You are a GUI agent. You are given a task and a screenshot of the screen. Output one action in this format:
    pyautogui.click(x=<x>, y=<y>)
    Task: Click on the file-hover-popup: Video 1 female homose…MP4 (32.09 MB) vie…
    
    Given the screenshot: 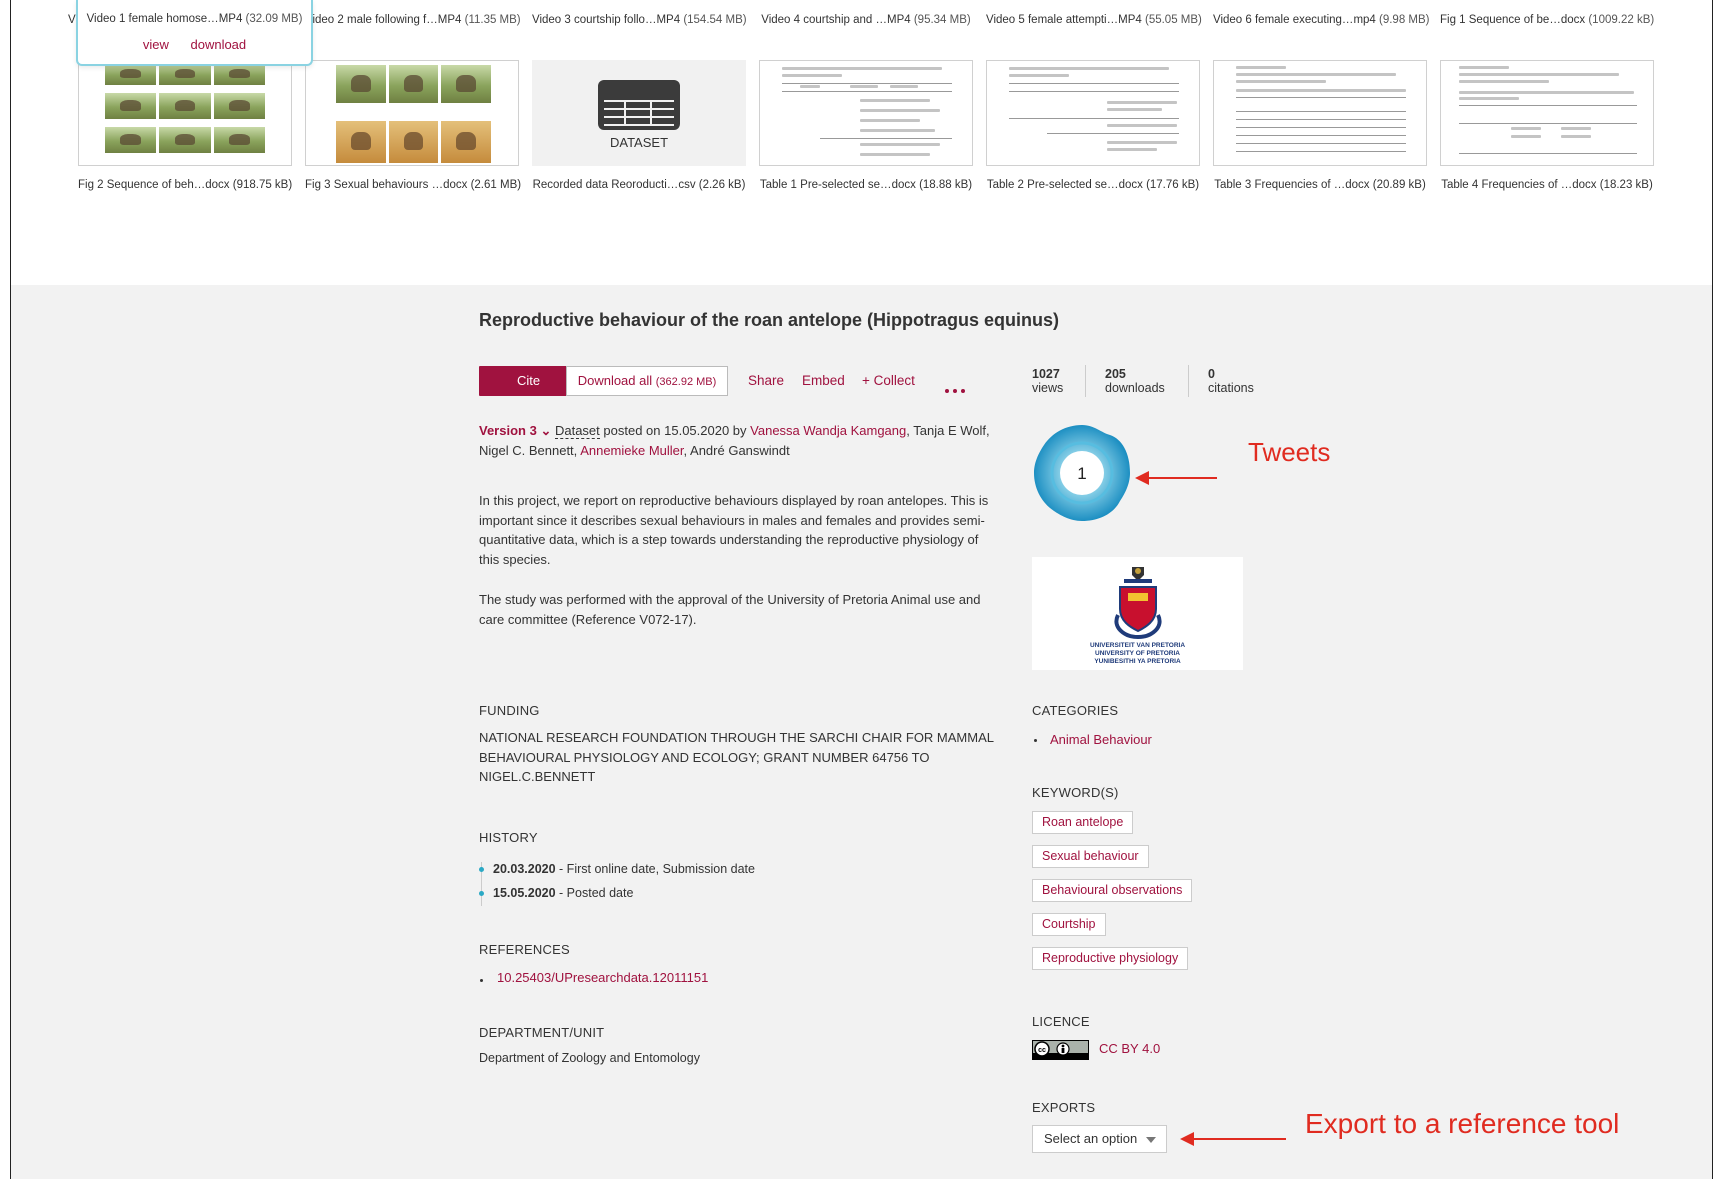 What is the action you would take?
    pyautogui.click(x=194, y=33)
    